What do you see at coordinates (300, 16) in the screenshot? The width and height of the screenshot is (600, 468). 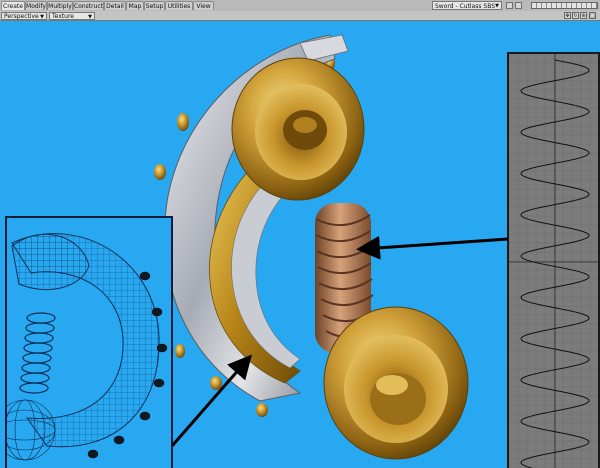 I see `viewport-header: Perspective ▼ Texture ▼ ✥ ↻ ⊕ □` at bounding box center [300, 16].